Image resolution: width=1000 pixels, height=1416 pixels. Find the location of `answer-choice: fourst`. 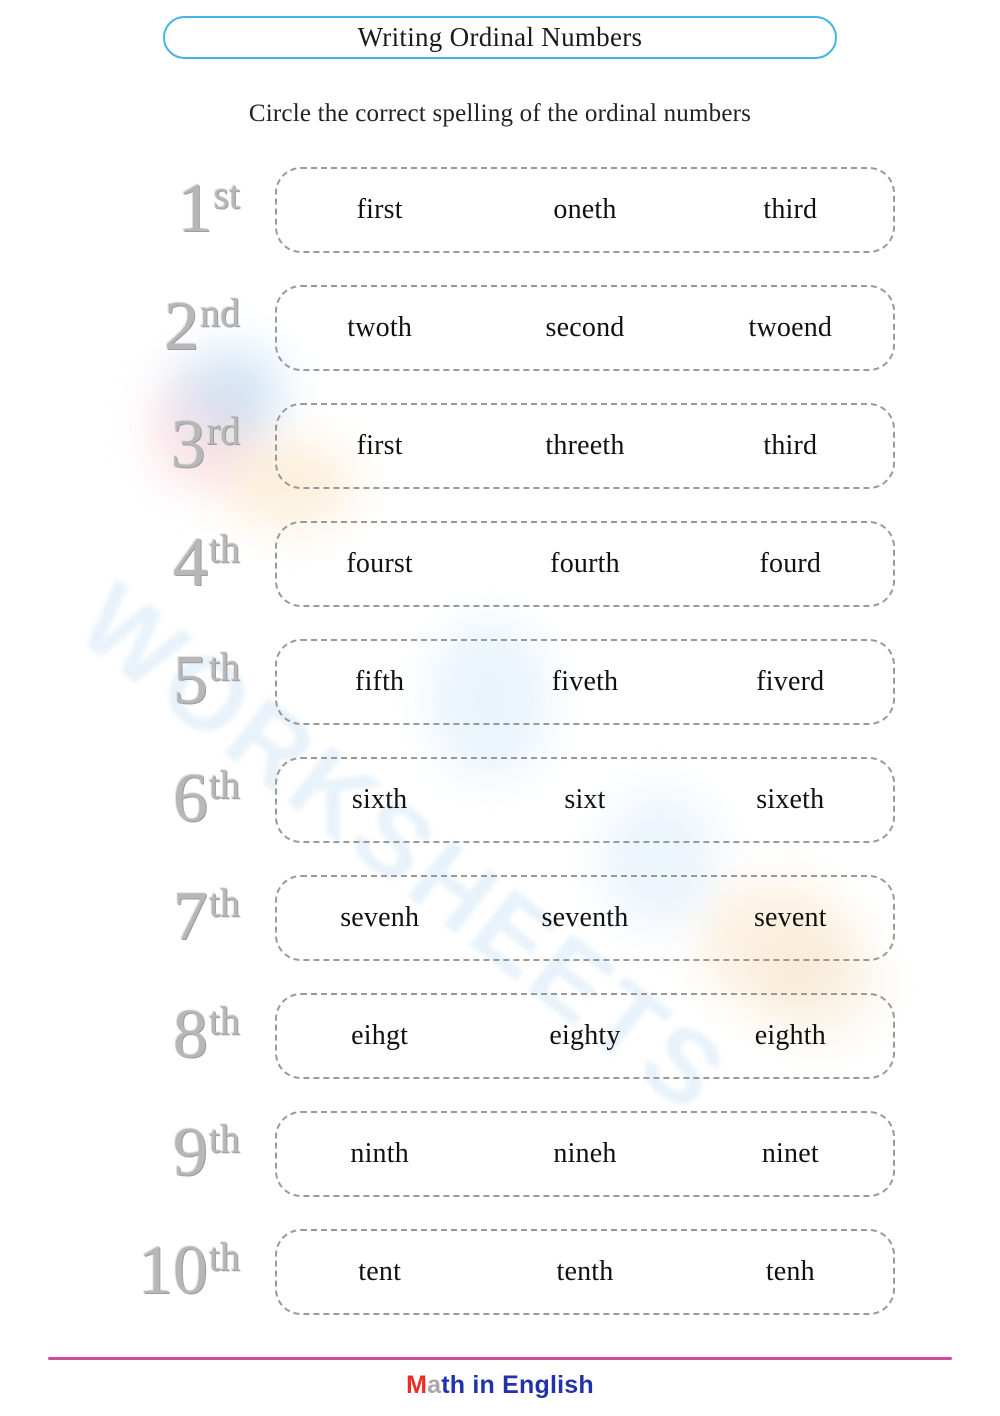

answer-choice: fourst is located at coordinates (379, 564).